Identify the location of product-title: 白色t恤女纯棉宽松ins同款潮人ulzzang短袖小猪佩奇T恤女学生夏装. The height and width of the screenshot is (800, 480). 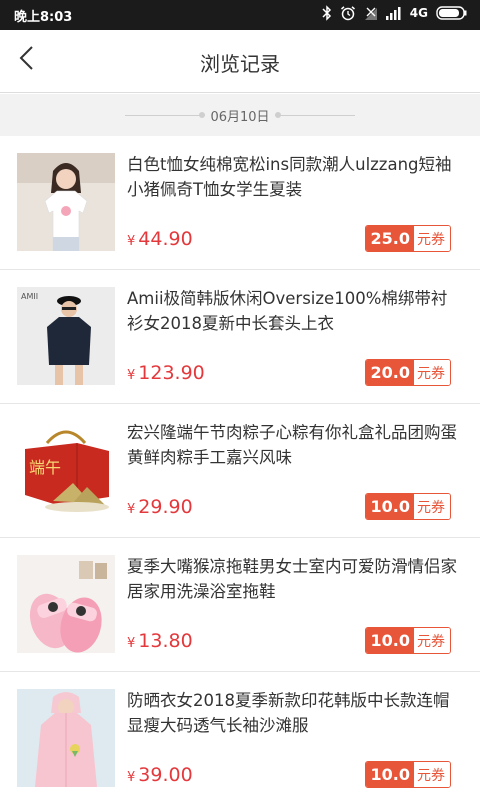
(289, 177).